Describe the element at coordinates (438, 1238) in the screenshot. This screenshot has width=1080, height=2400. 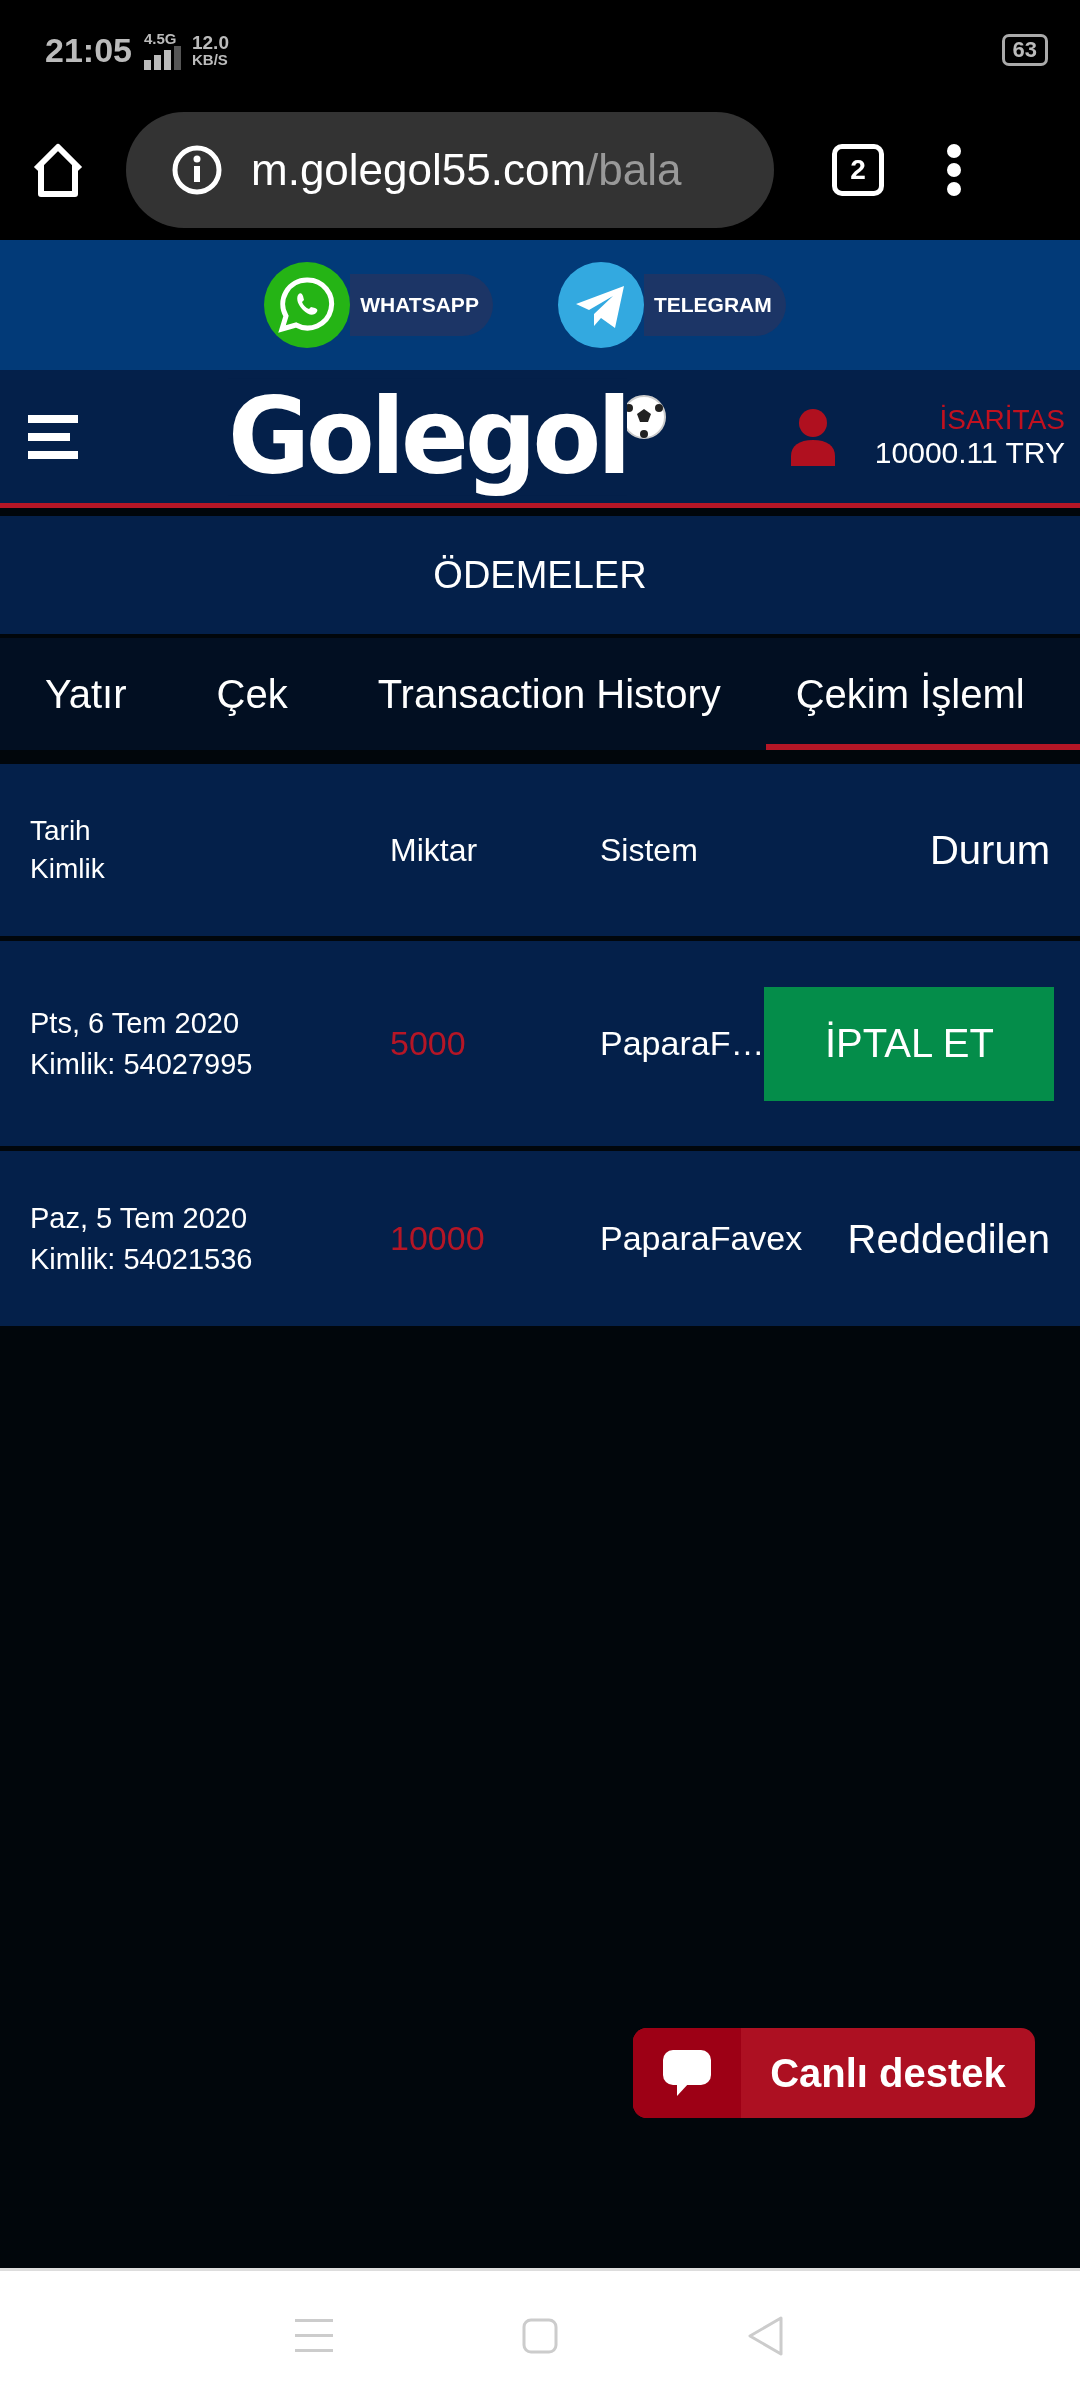
I see `amount-cell-text: 10000` at that location.